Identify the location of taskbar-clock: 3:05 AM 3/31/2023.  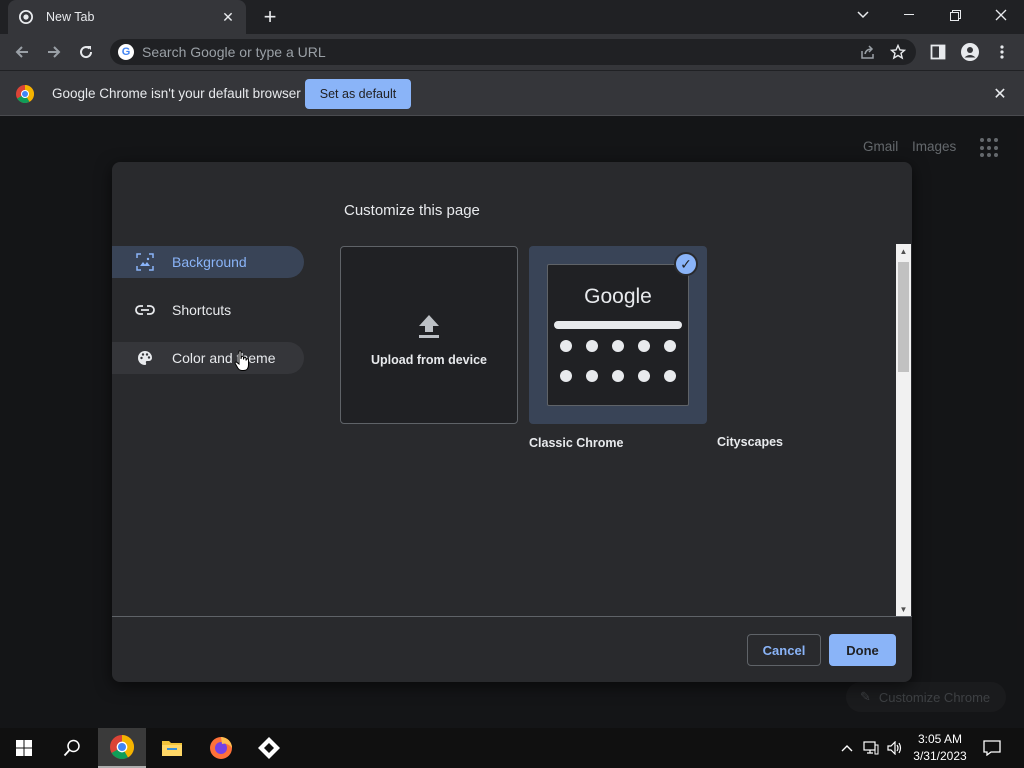
(940, 748).